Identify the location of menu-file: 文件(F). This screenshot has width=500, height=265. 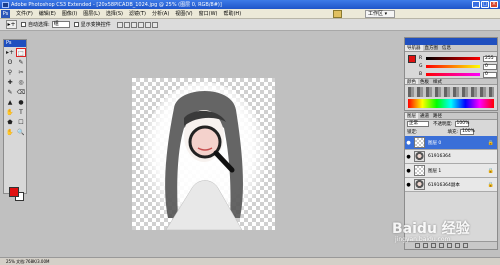
(24, 13).